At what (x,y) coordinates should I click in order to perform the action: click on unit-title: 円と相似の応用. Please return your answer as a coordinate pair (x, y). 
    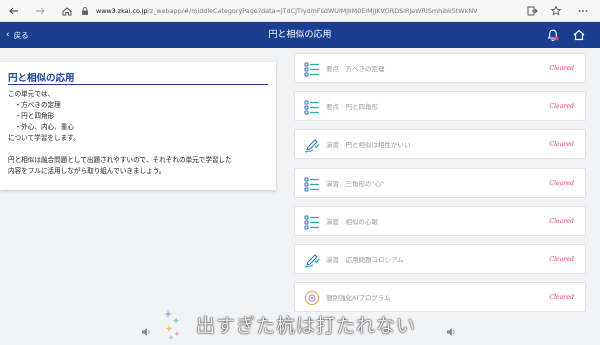
    Looking at the image, I should click on (41, 78).